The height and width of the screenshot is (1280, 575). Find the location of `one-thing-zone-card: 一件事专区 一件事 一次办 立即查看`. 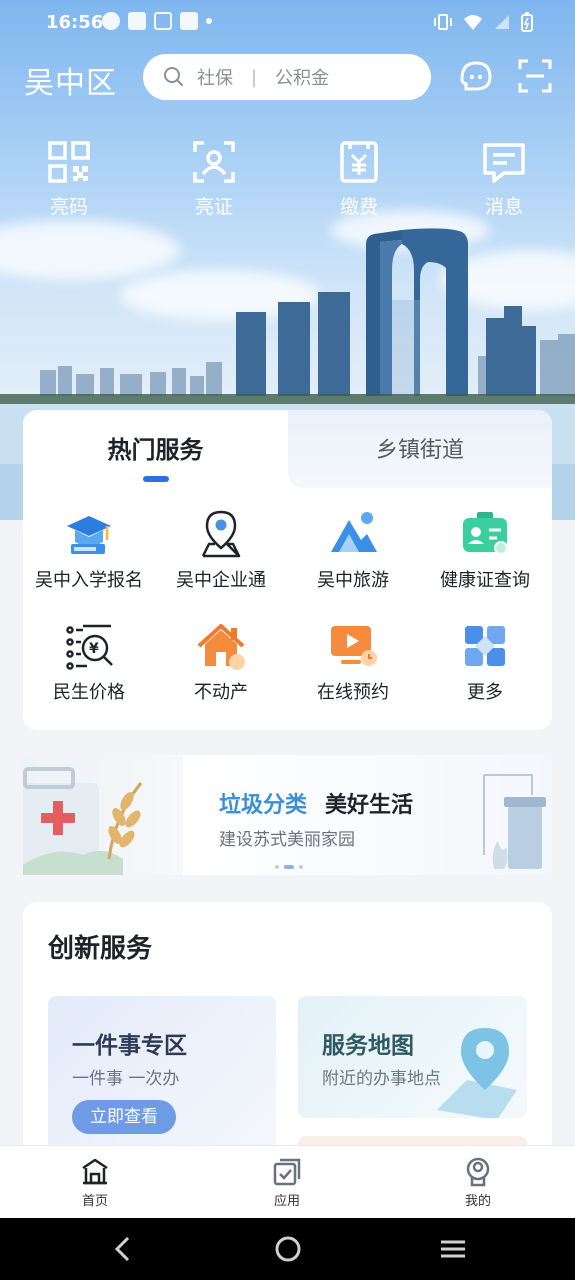

one-thing-zone-card: 一件事专区 一件事 一次办 立即查看 is located at coordinates (162, 1076).